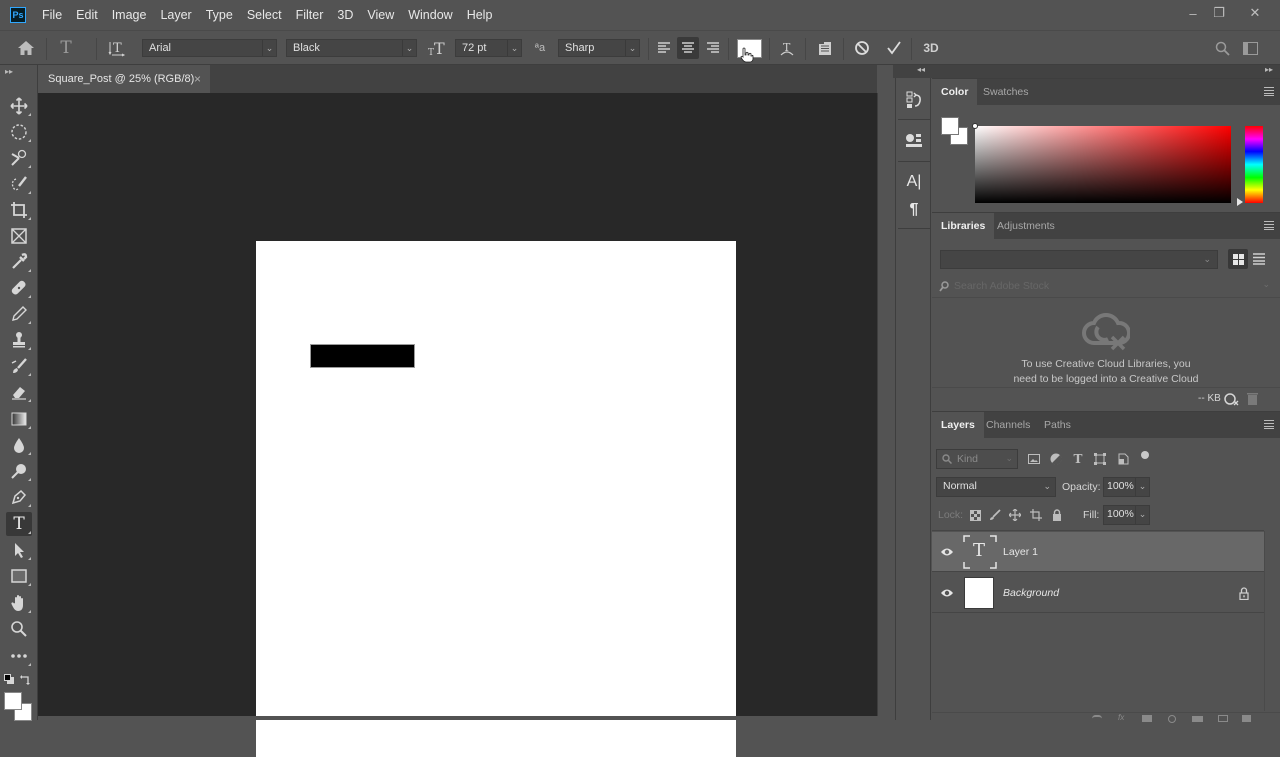 This screenshot has height=757, width=1280. I want to click on character-panel-button: A|, so click(914, 182).